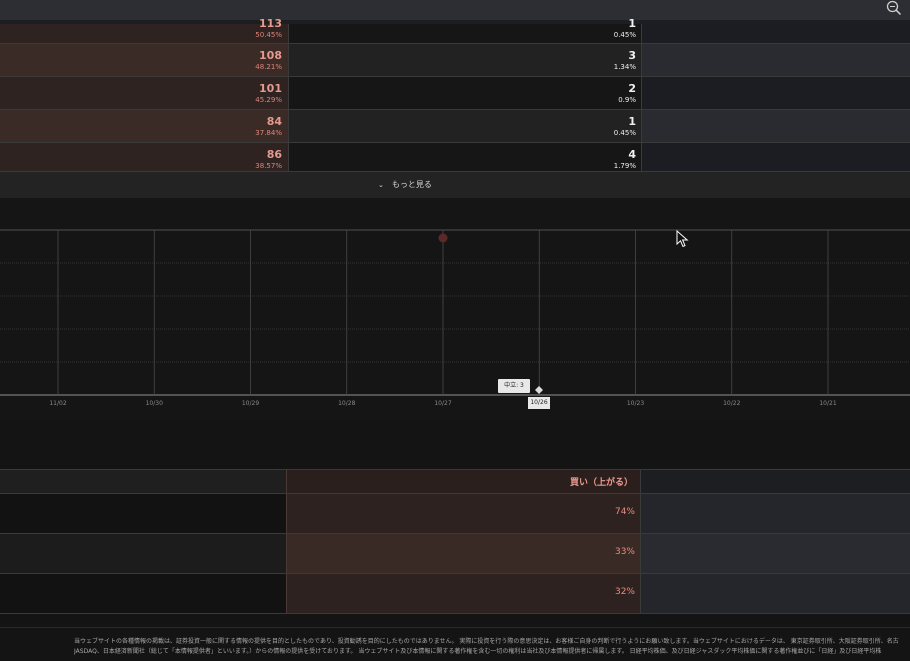  What do you see at coordinates (827, 403) in the screenshot?
I see `x-tick-label: 10/21` at bounding box center [827, 403].